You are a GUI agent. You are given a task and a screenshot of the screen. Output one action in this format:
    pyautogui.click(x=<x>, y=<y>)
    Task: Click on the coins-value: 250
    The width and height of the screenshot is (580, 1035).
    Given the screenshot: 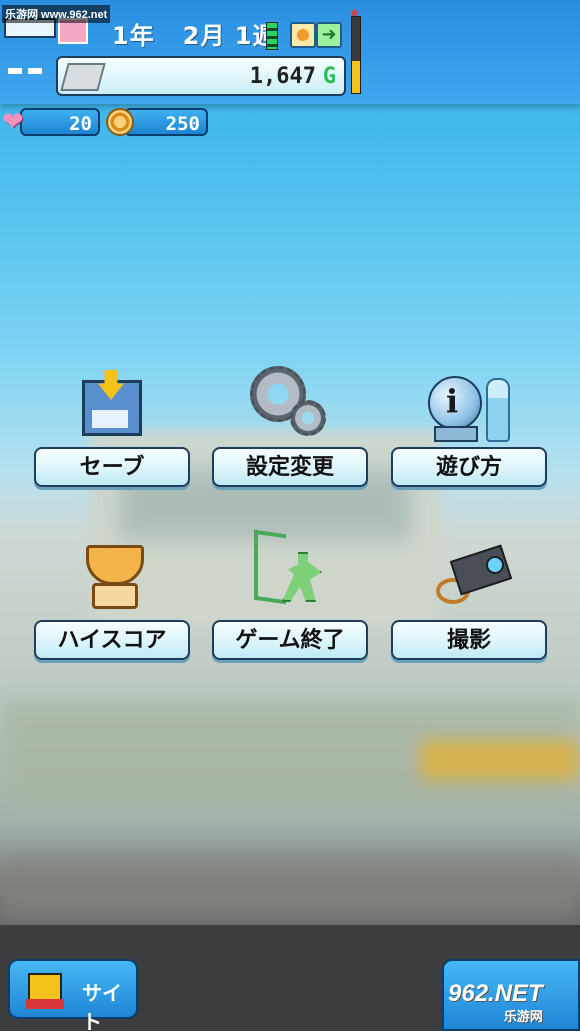 What is the action you would take?
    pyautogui.click(x=182, y=124)
    